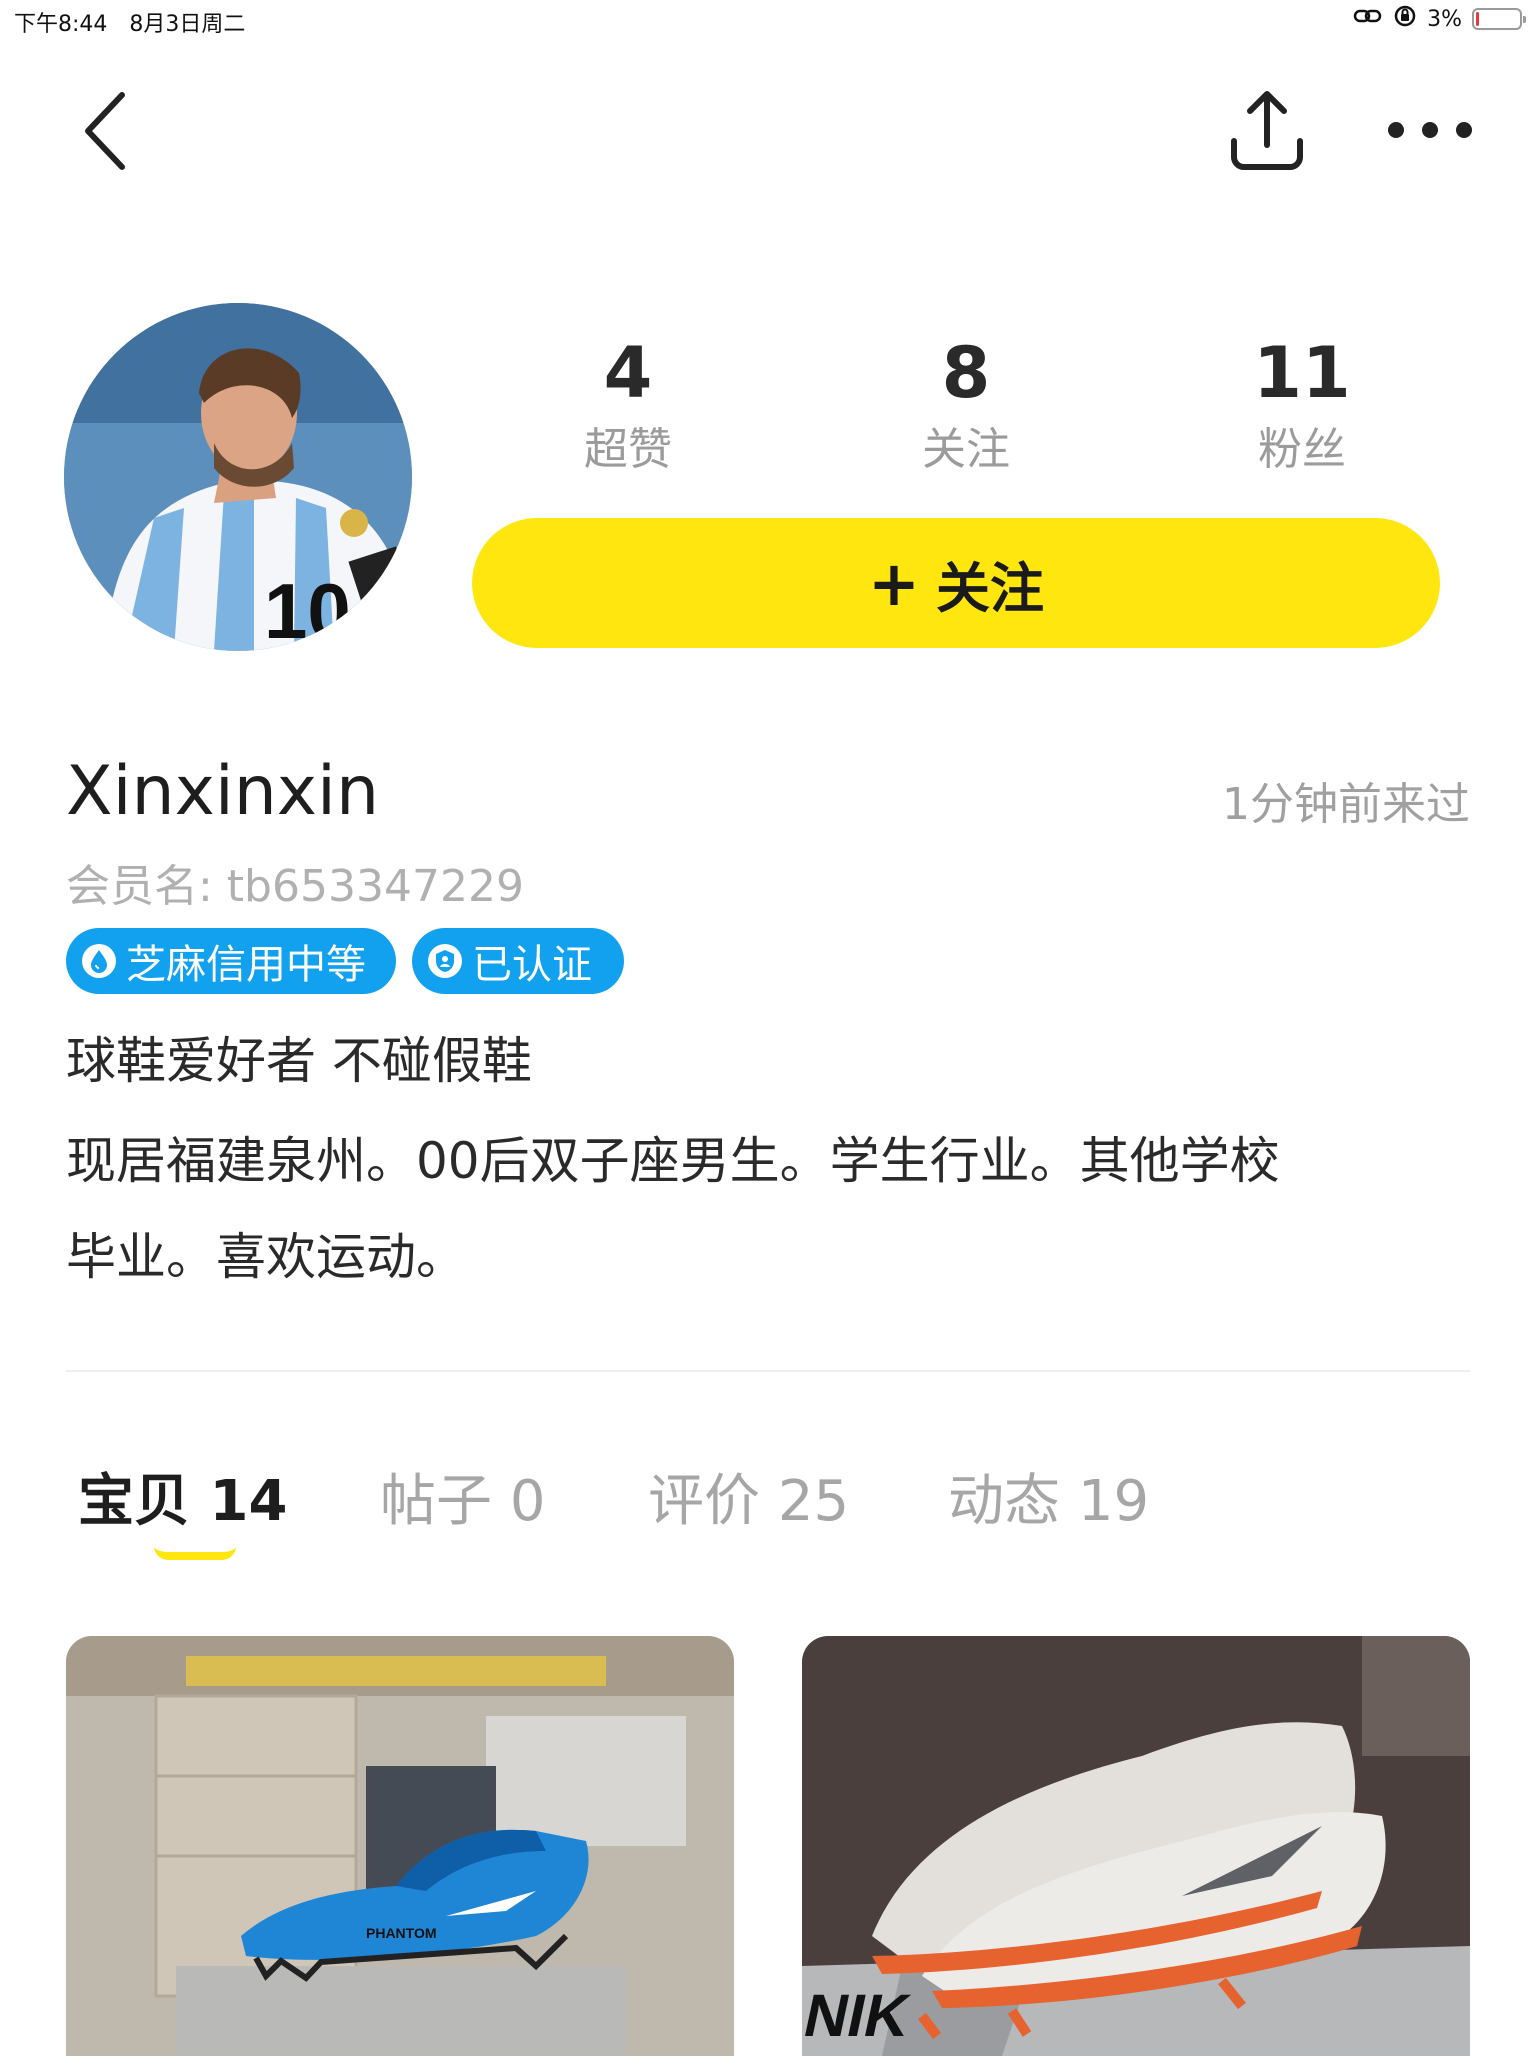  What do you see at coordinates (989, 588) in the screenshot?
I see `follow-button-label: 关注` at bounding box center [989, 588].